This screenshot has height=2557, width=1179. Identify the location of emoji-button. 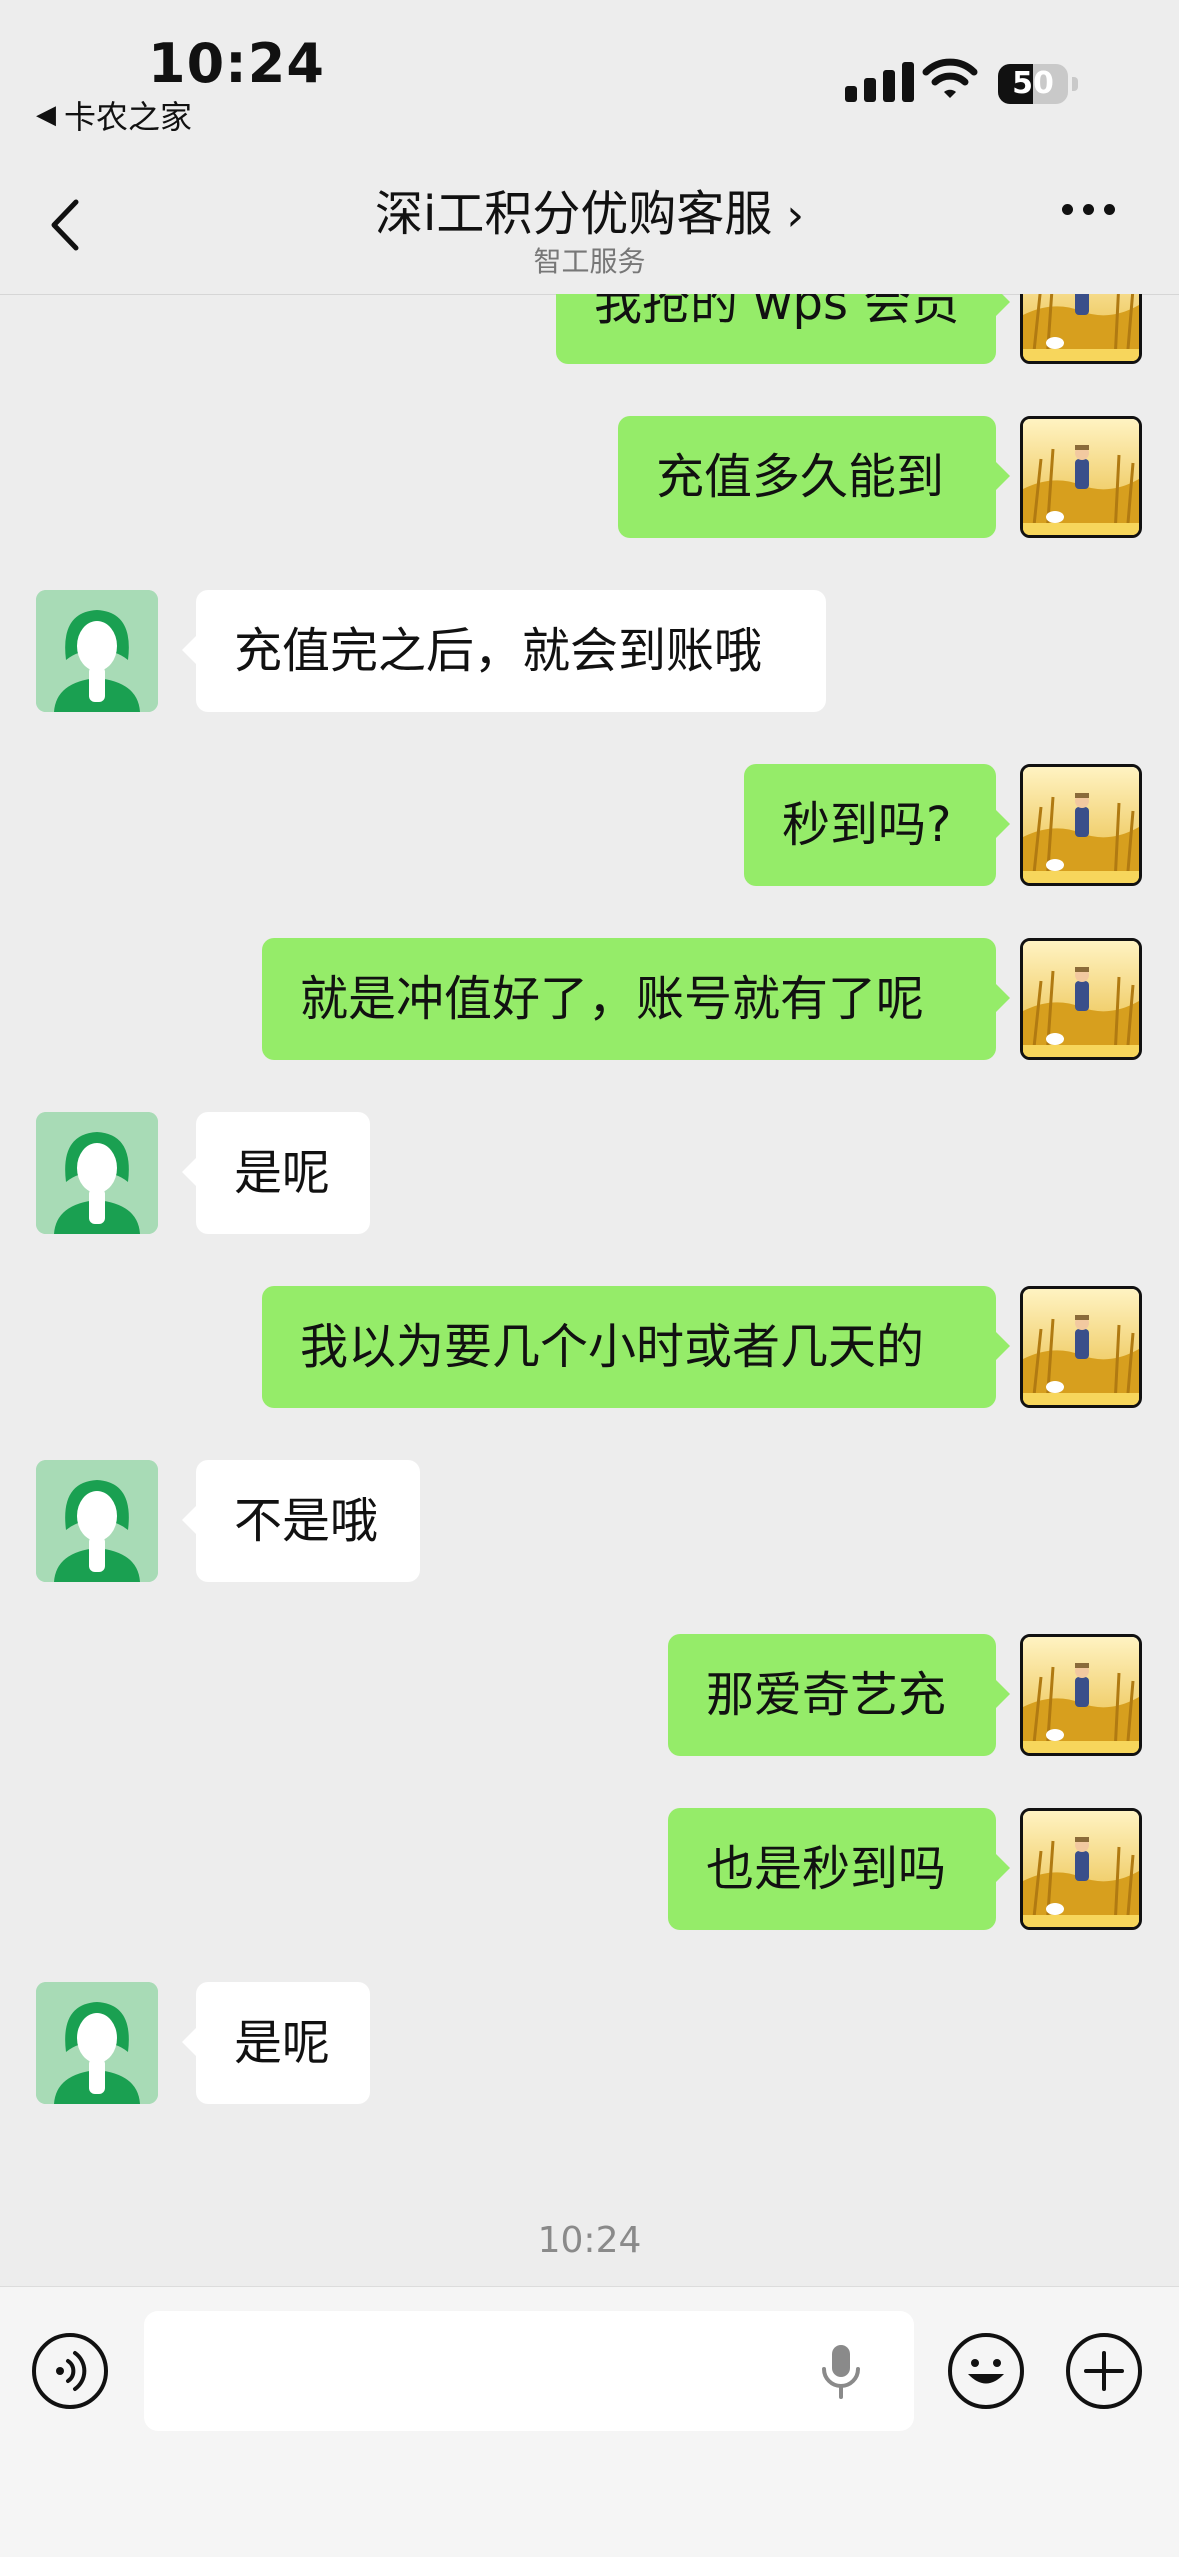
(986, 2371).